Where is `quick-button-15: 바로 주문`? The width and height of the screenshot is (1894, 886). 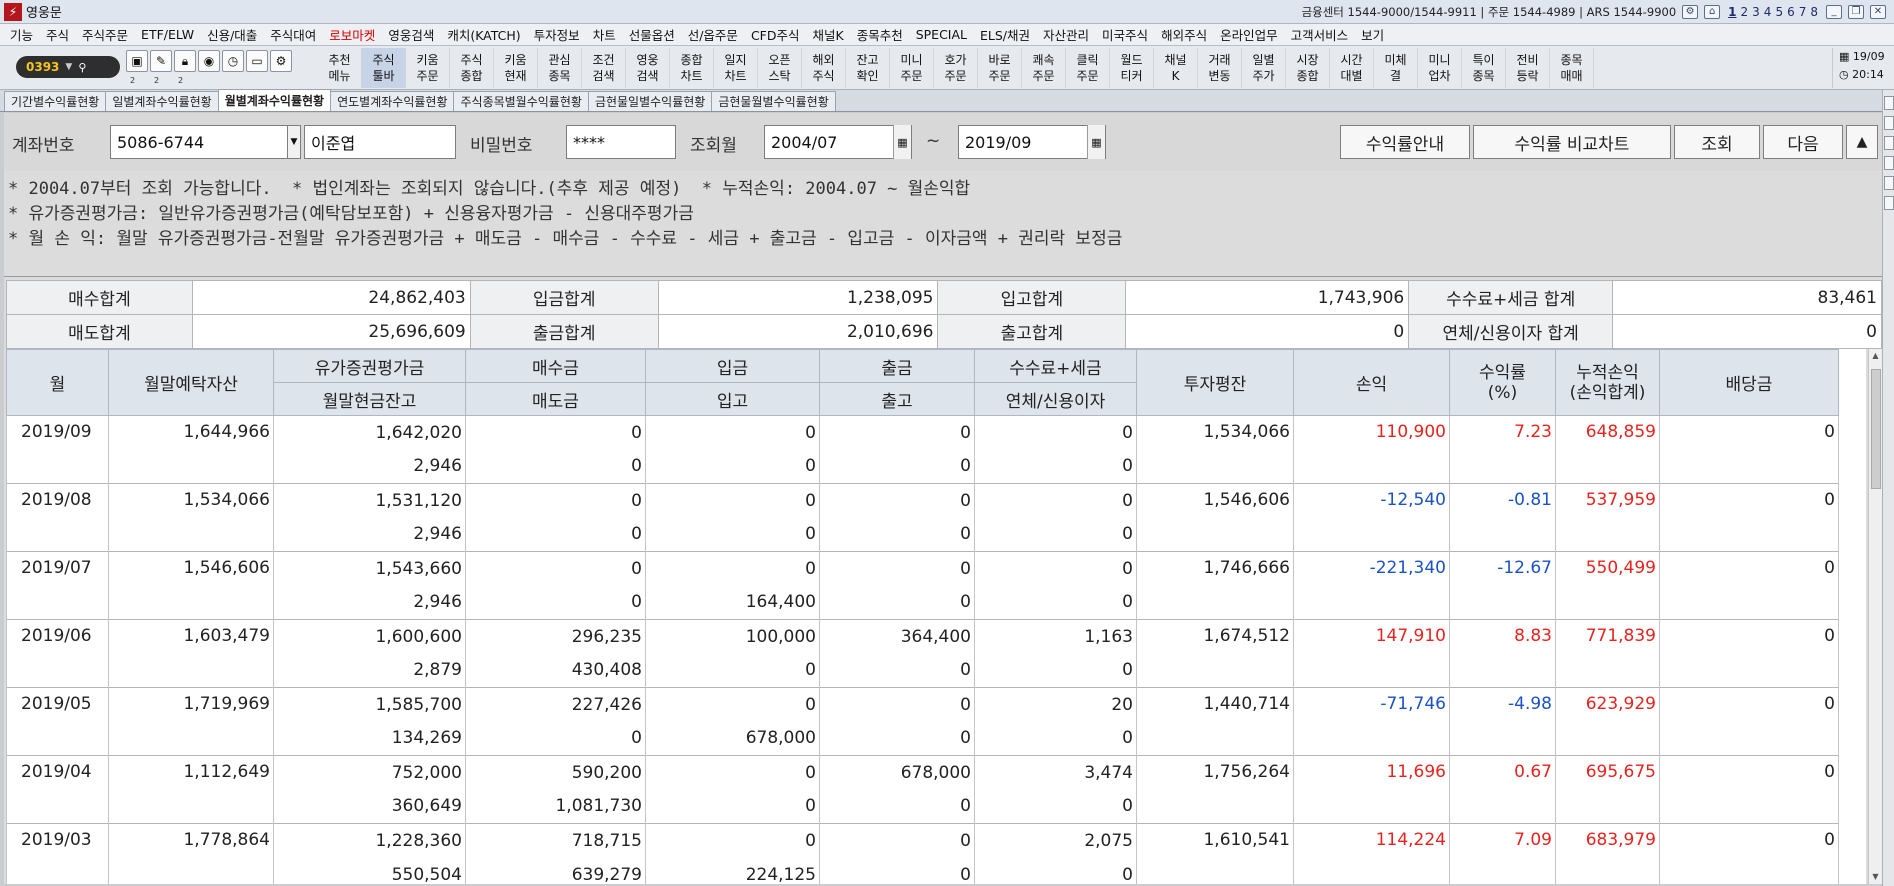 quick-button-15: 바로 주문 is located at coordinates (1000, 68).